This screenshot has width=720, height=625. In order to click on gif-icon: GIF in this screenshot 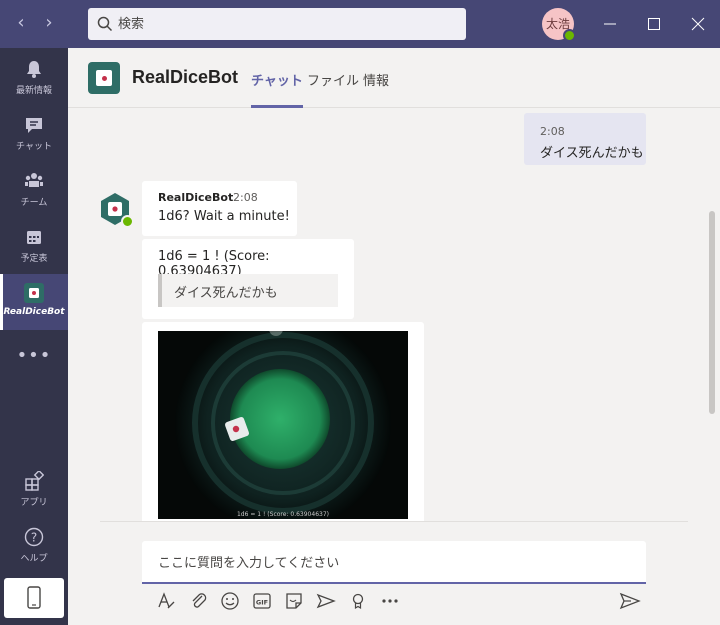, I will do `click(262, 601)`.